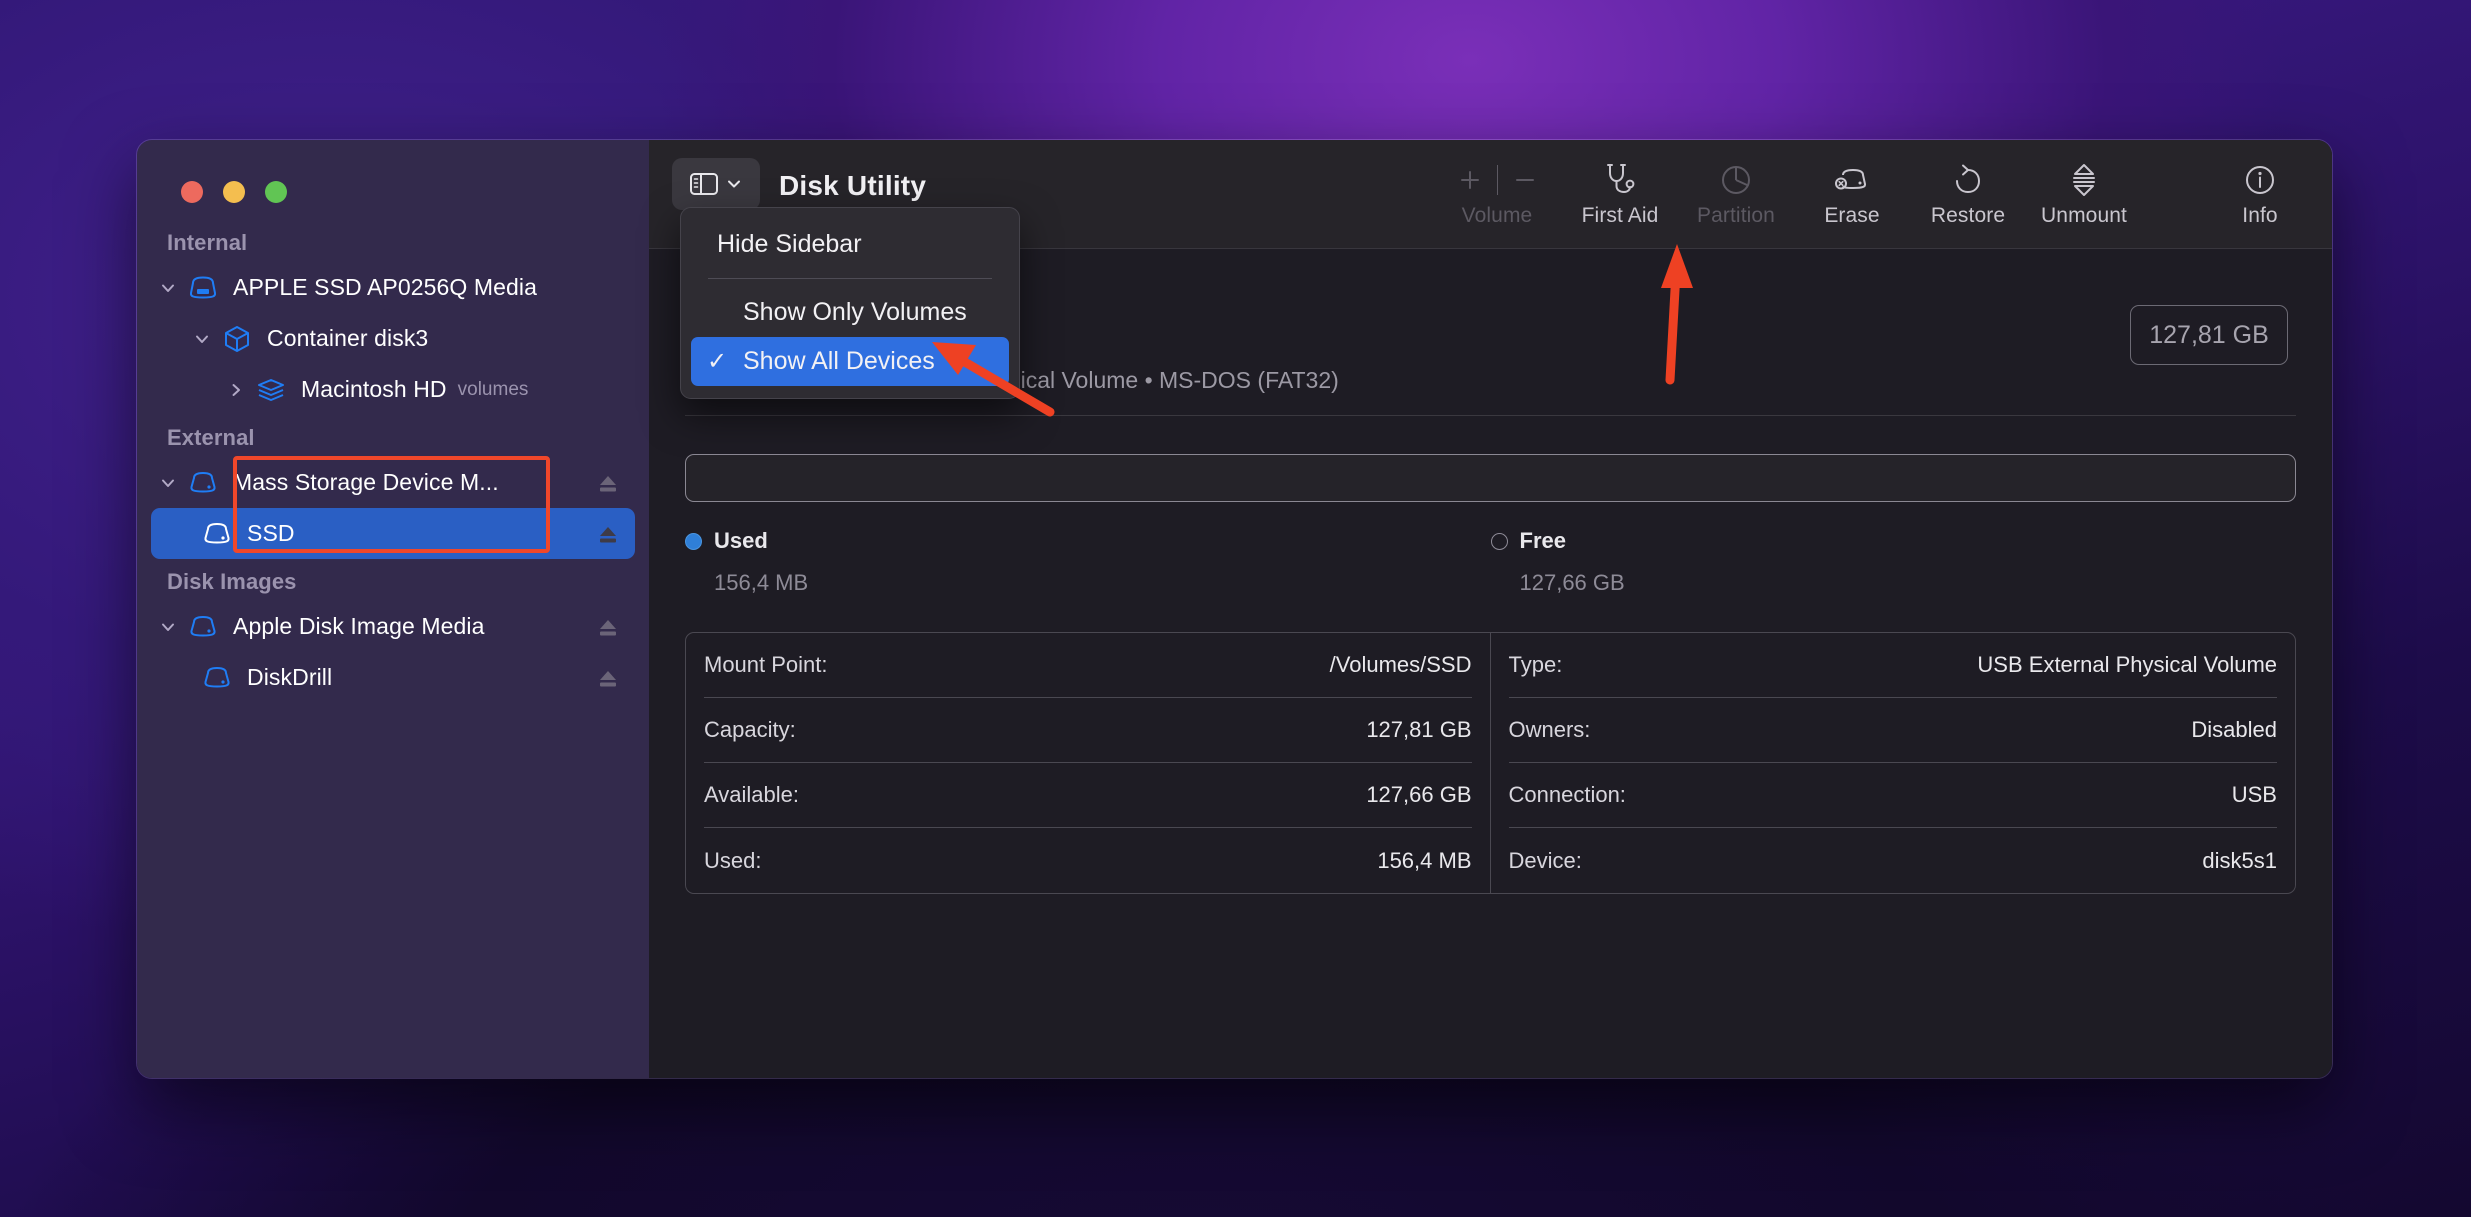  Describe the element at coordinates (1892, 665) in the screenshot. I see `table-row: Type: USB External Physical Volume` at that location.